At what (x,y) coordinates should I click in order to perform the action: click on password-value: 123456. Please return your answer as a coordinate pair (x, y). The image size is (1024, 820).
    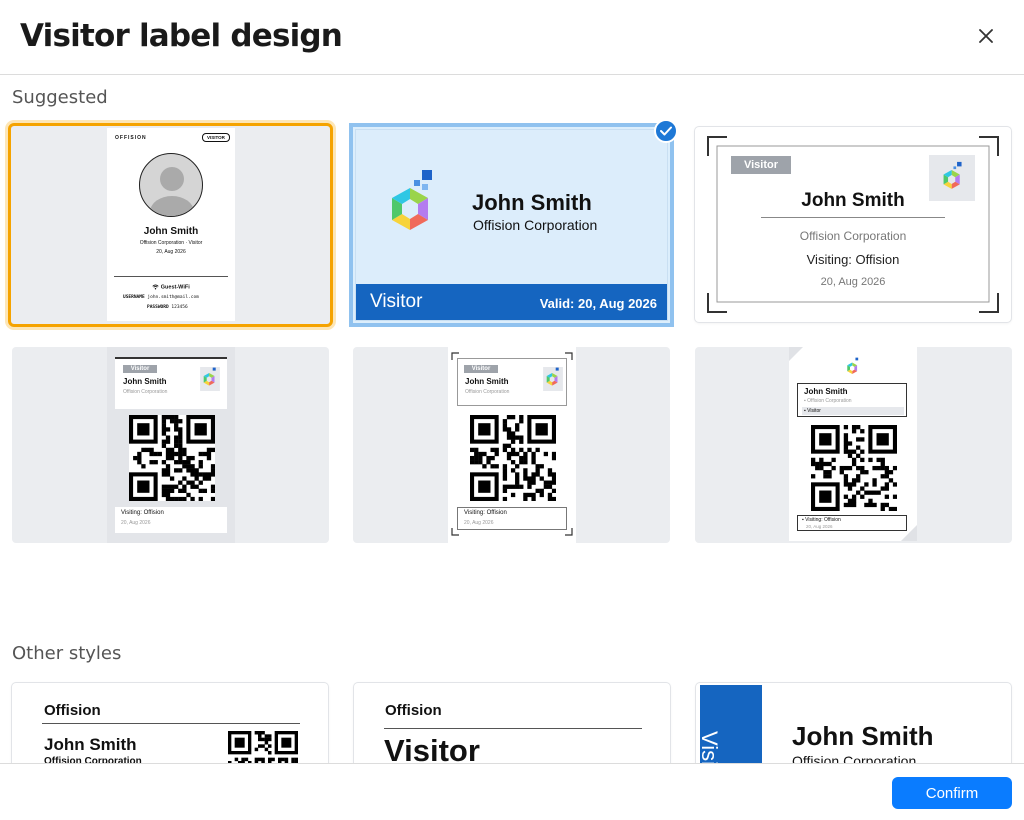
    Looking at the image, I should click on (179, 307).